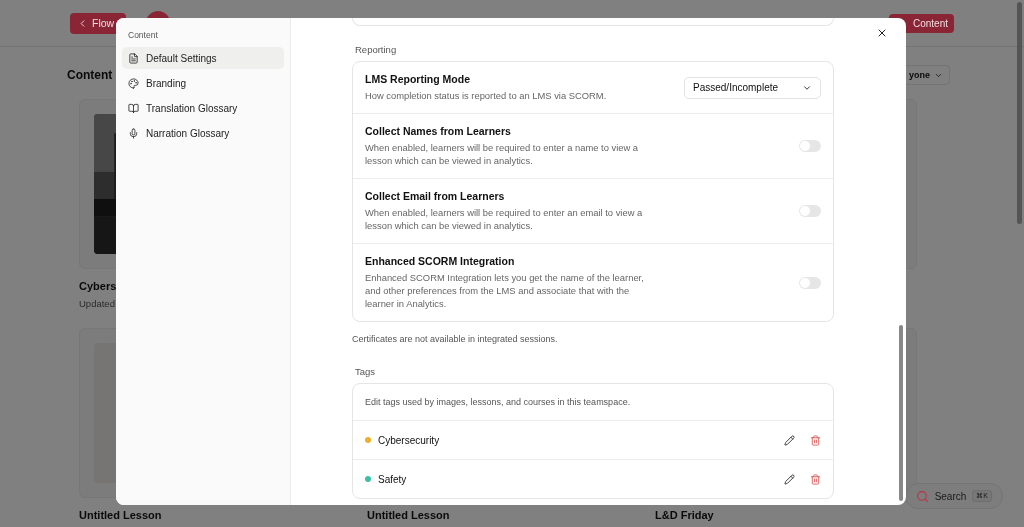 This screenshot has height=527, width=1024. I want to click on section-heading: Reporting, so click(376, 49).